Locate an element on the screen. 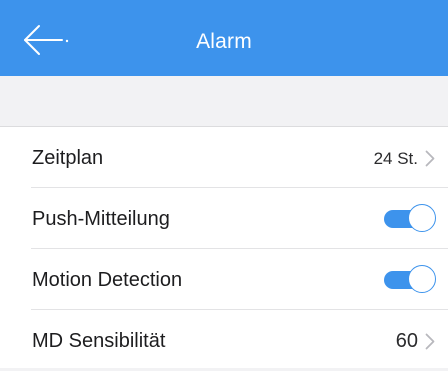 The image size is (448, 371). motion-detection-toggle is located at coordinates (410, 280).